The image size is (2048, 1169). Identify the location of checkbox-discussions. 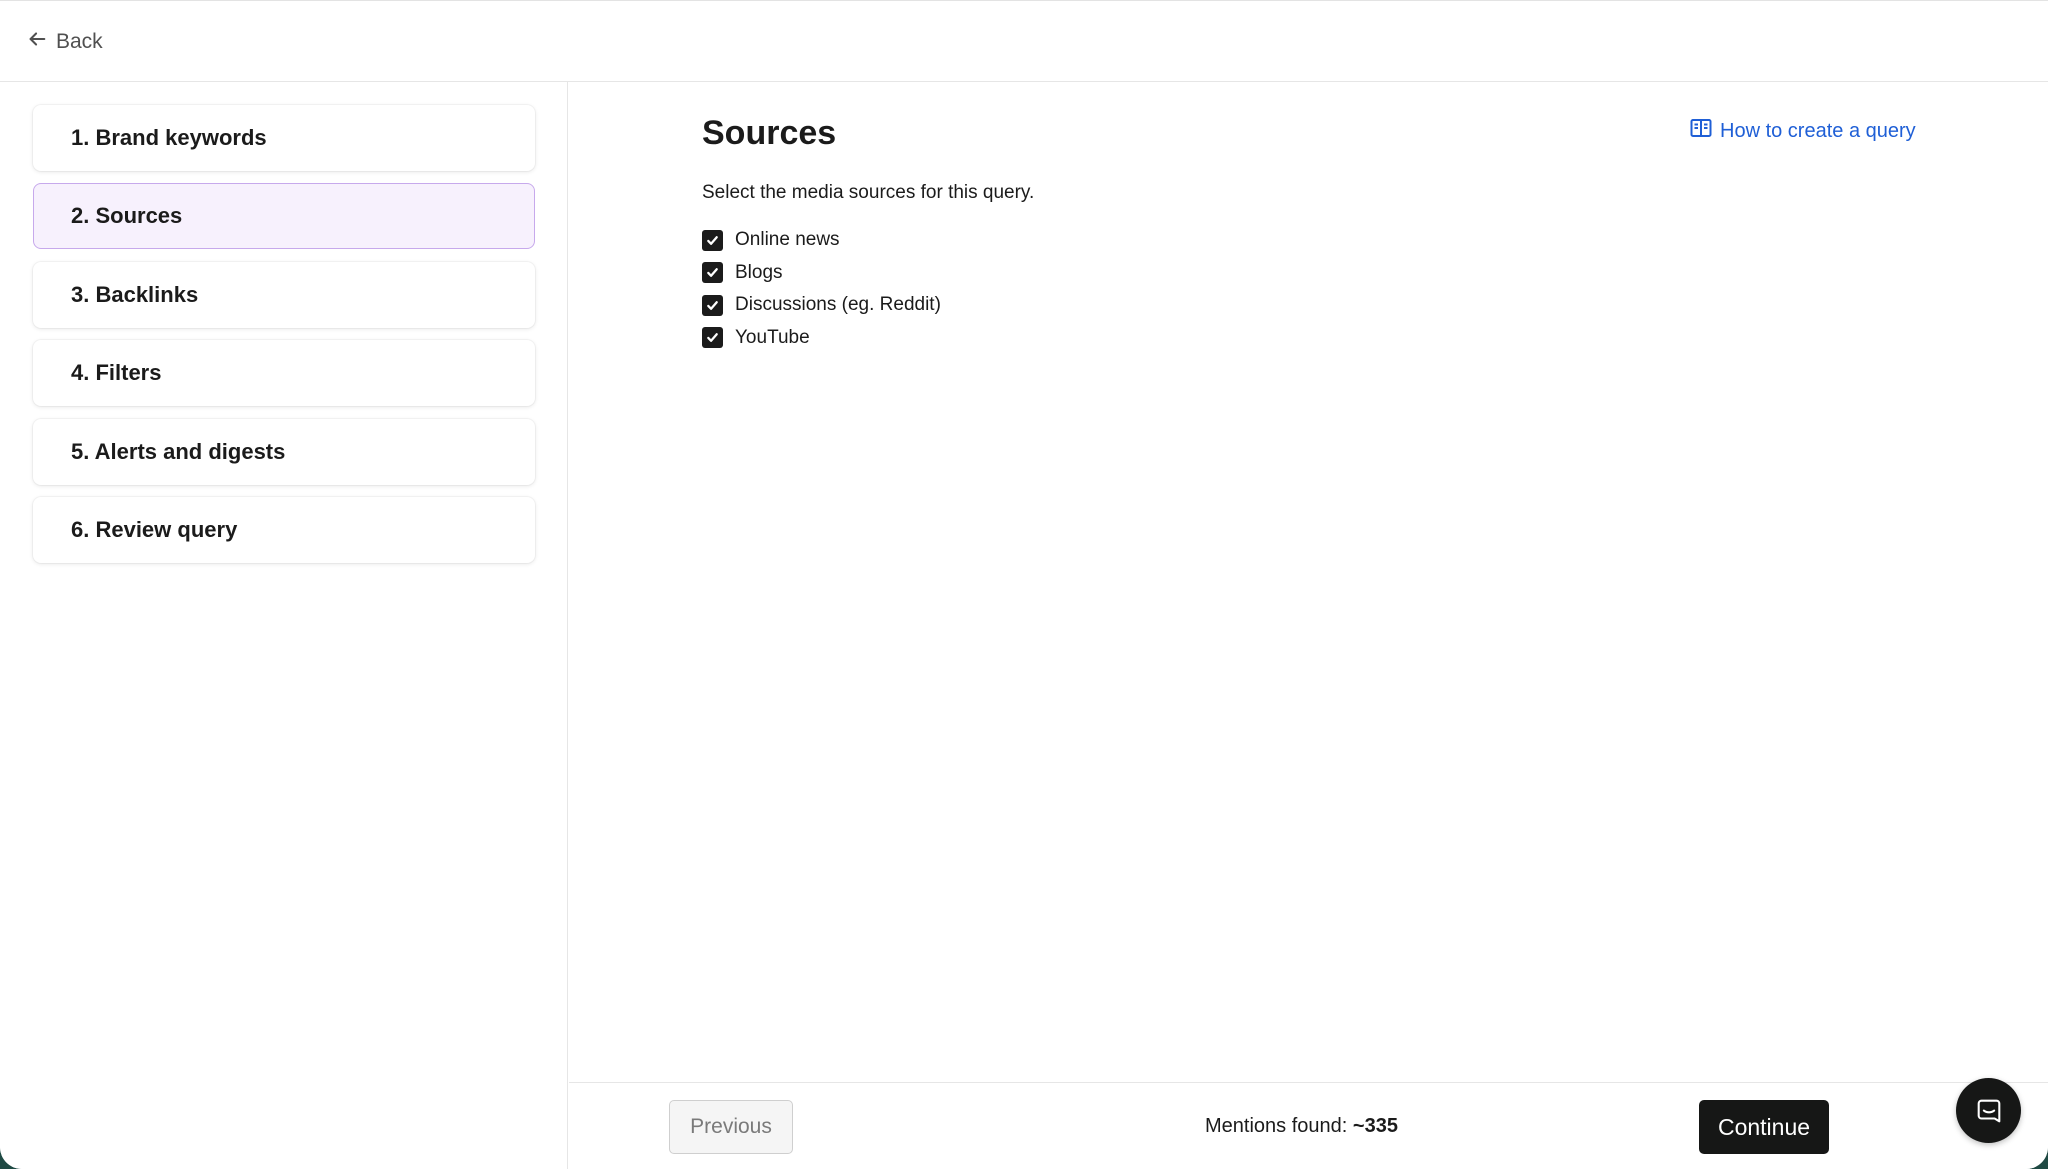
(712, 305).